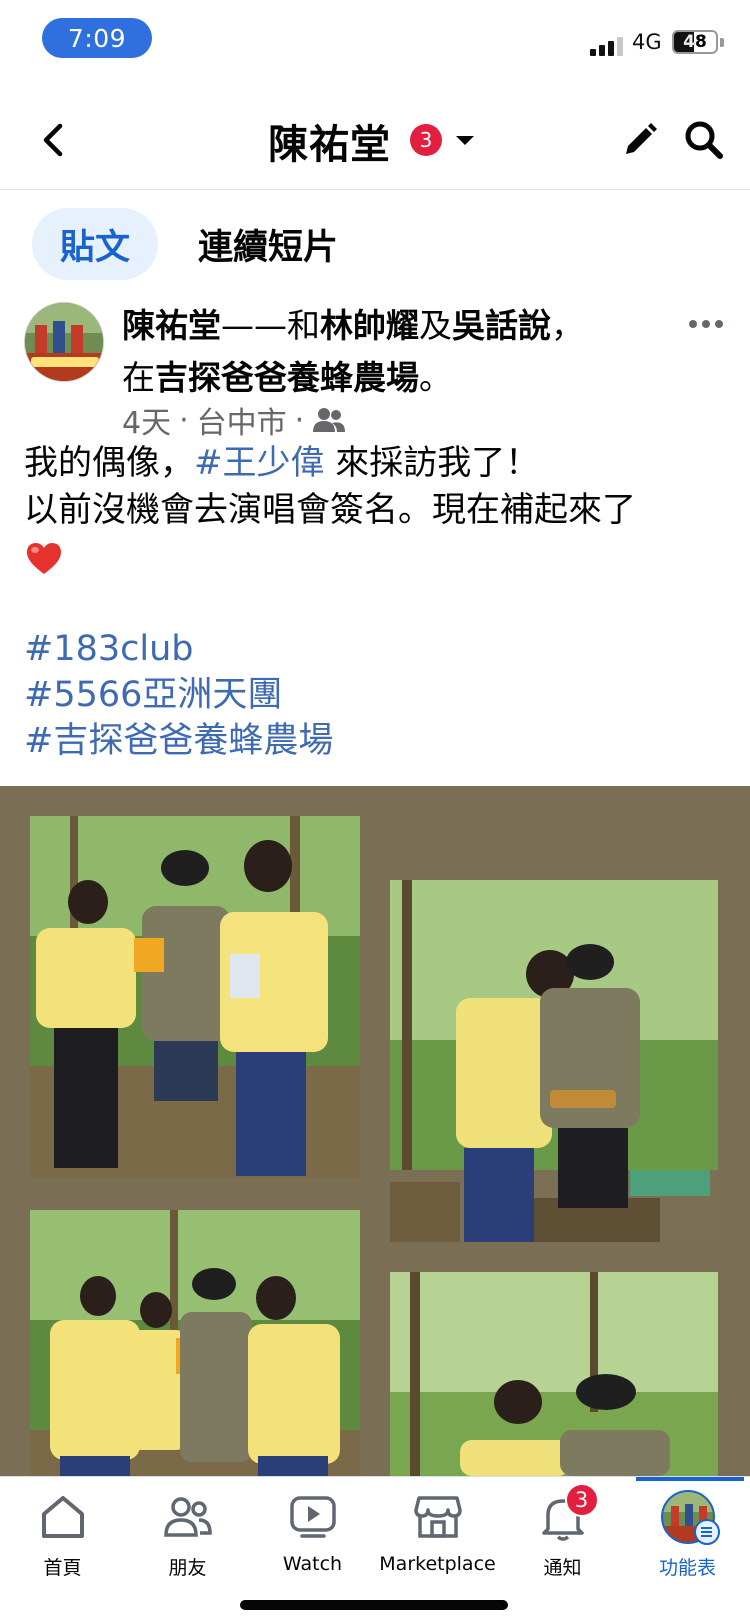 Image resolution: width=750 pixels, height=1624 pixels. What do you see at coordinates (259, 463) in the screenshot?
I see `hashtag-link: #王少偉` at bounding box center [259, 463].